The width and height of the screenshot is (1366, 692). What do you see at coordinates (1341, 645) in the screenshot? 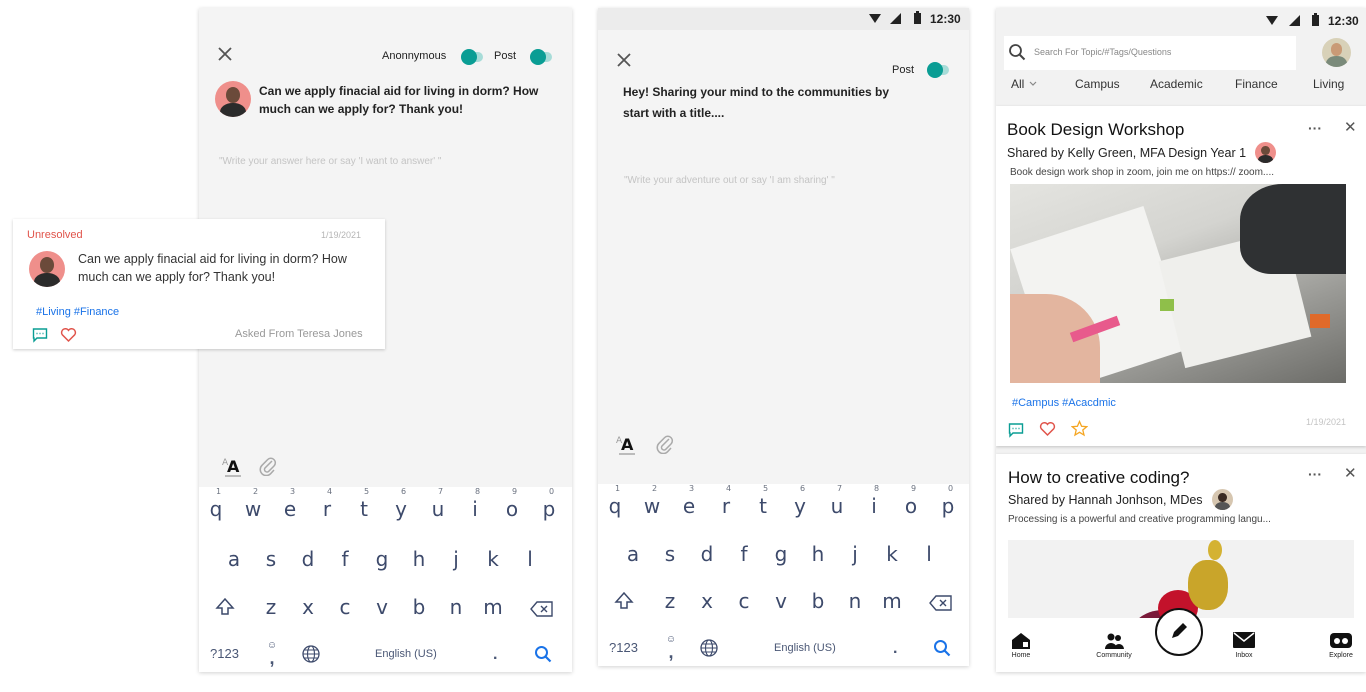
I see `nav-explore: Explore` at bounding box center [1341, 645].